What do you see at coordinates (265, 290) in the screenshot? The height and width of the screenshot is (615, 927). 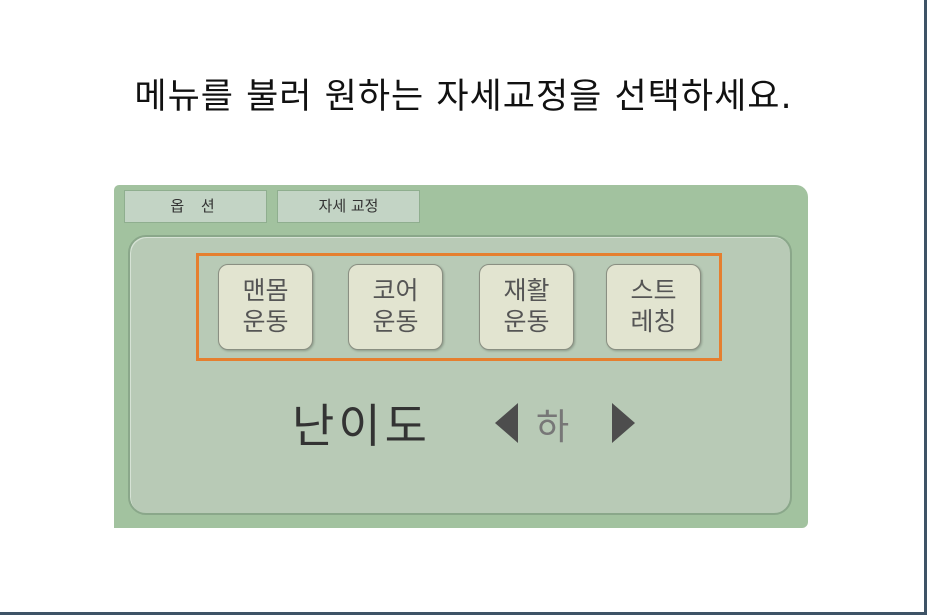 I see `button-label-line1: 맨몸` at bounding box center [265, 290].